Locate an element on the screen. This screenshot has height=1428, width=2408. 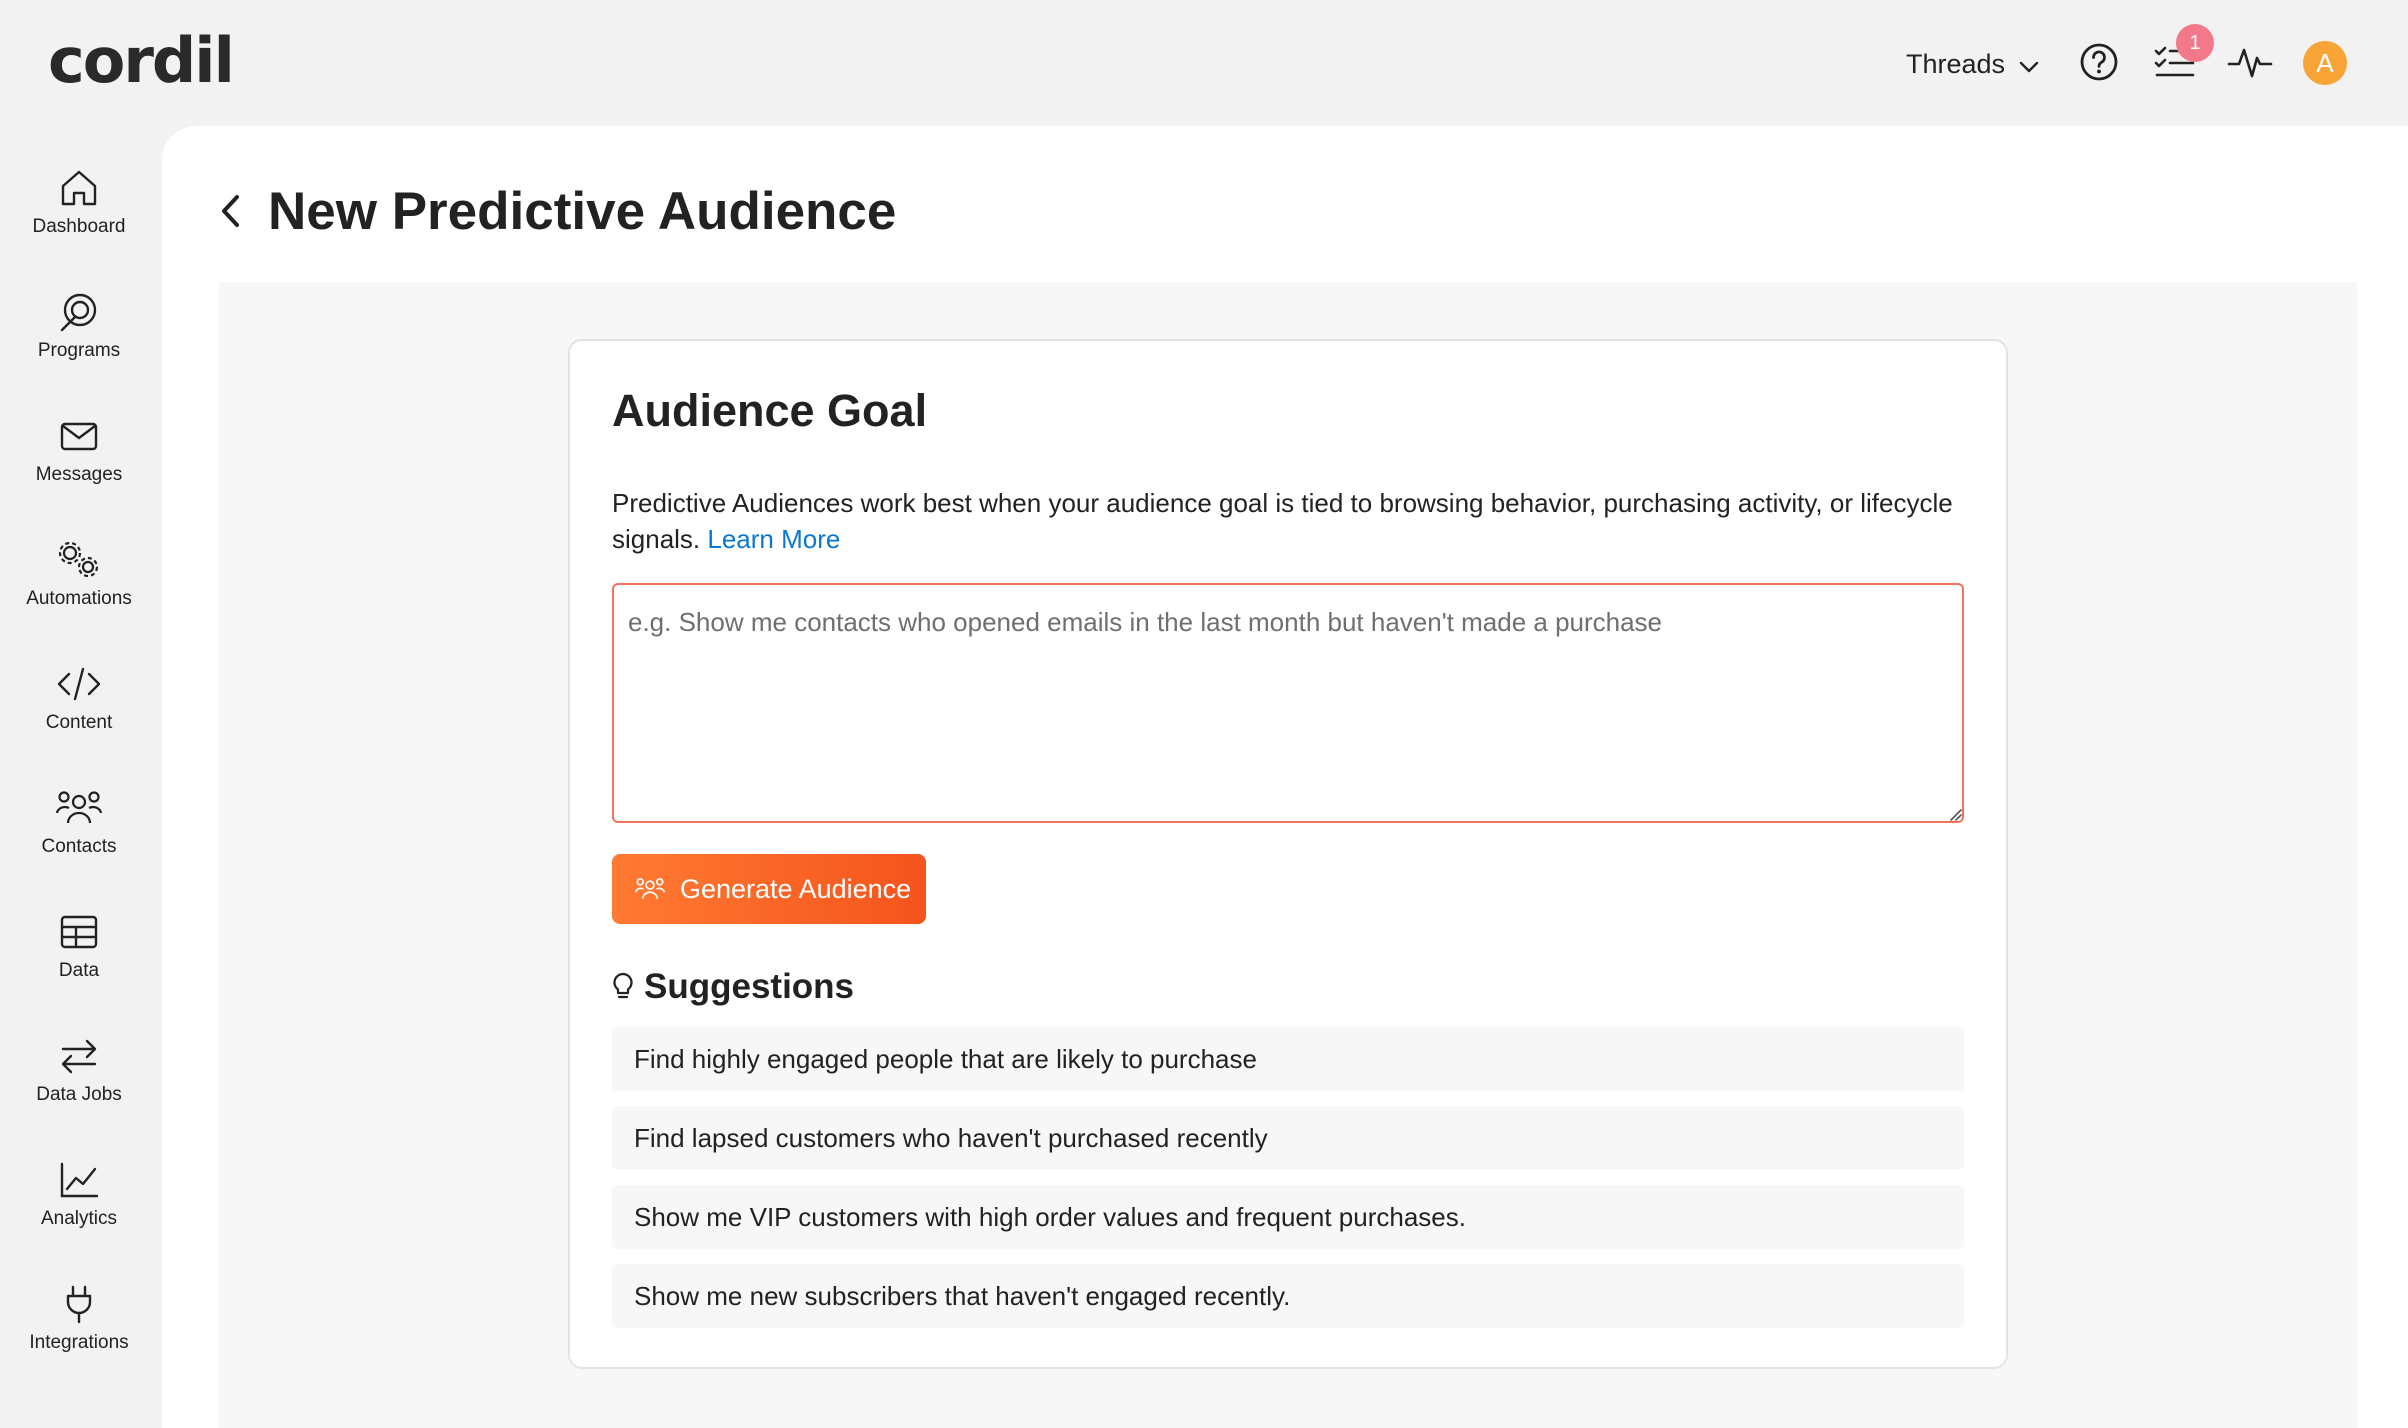
threads-label: Threads is located at coordinates (1956, 63).